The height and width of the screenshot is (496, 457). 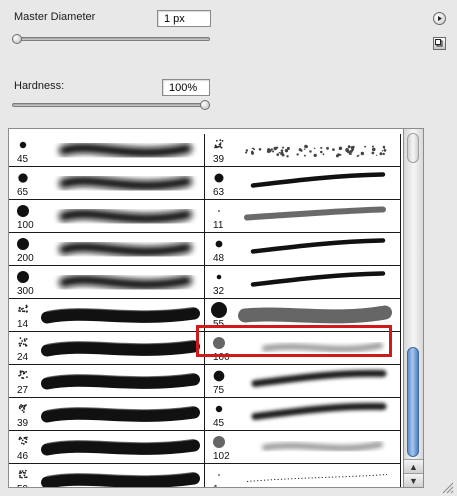 I want to click on brush-preset-cell: 1, so click(x=303, y=476).